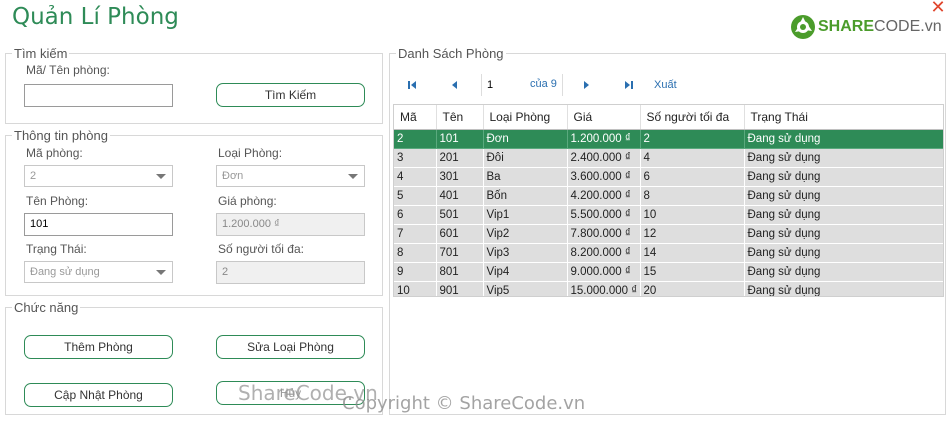 The image size is (950, 424). I want to click on watermark-copyright: Copyright © ShareCode.vn, so click(464, 403).